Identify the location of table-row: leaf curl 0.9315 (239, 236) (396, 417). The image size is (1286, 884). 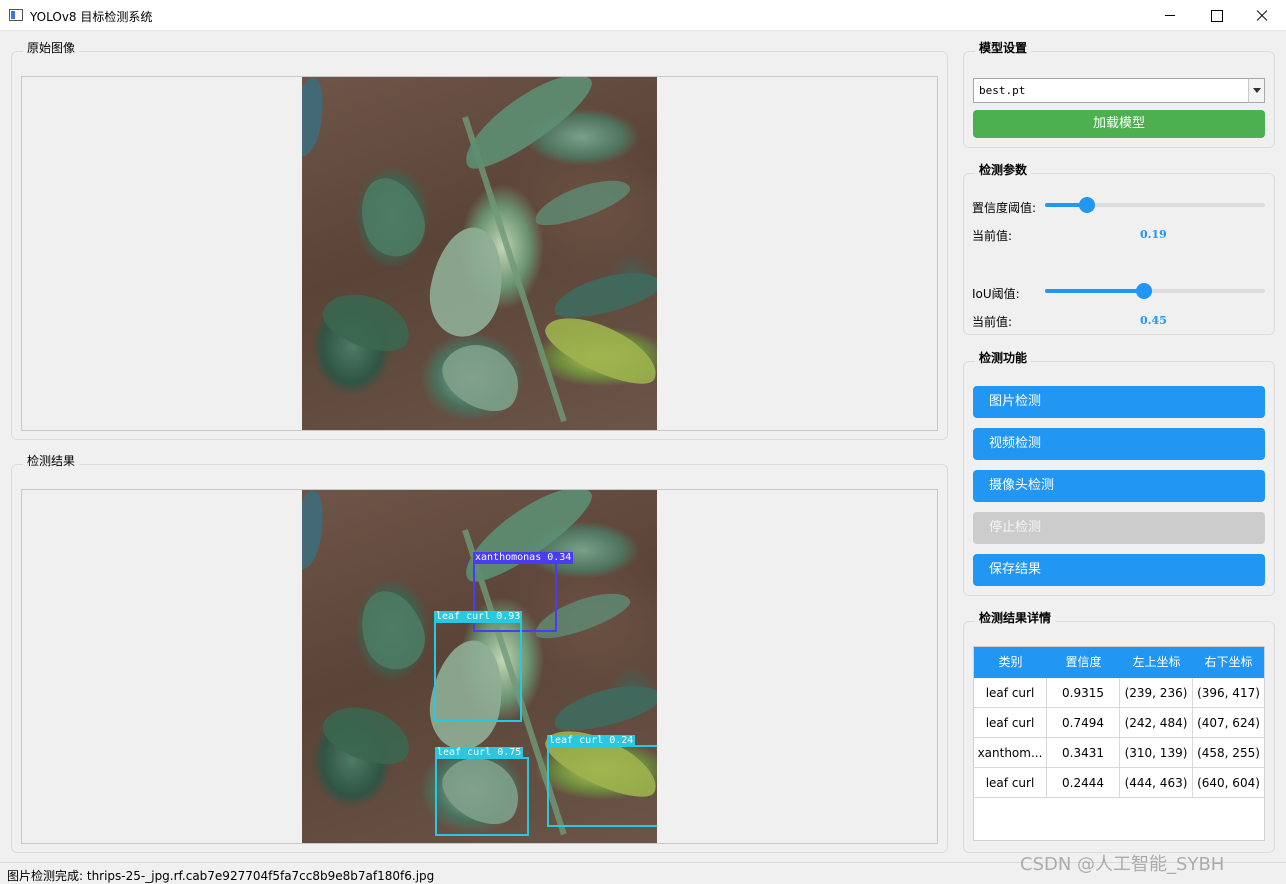
(1119, 693).